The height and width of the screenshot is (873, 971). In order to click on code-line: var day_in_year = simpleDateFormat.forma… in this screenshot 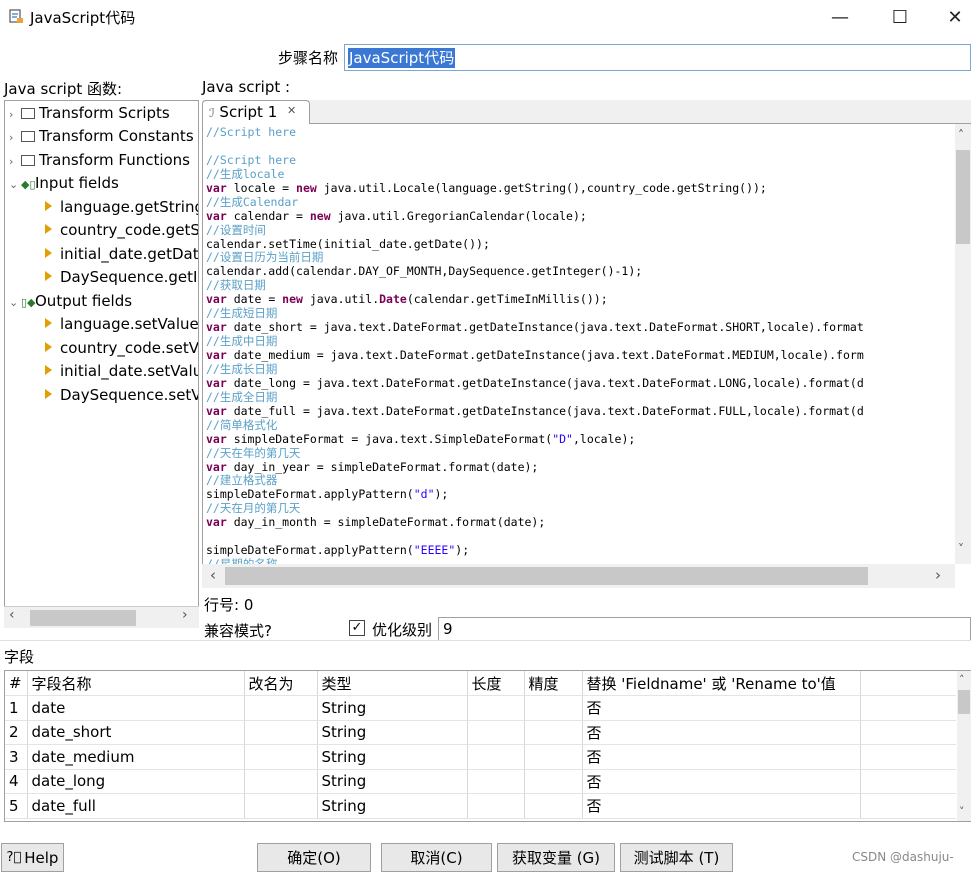, I will do `click(535, 467)`.